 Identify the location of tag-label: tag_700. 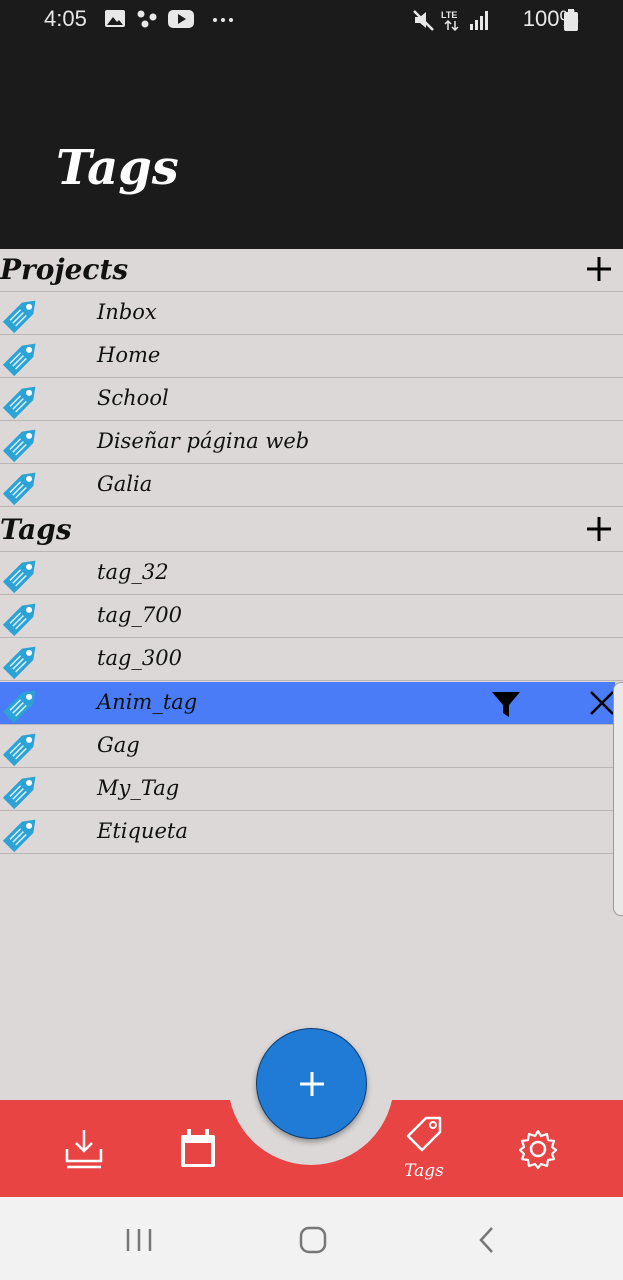
(139, 615).